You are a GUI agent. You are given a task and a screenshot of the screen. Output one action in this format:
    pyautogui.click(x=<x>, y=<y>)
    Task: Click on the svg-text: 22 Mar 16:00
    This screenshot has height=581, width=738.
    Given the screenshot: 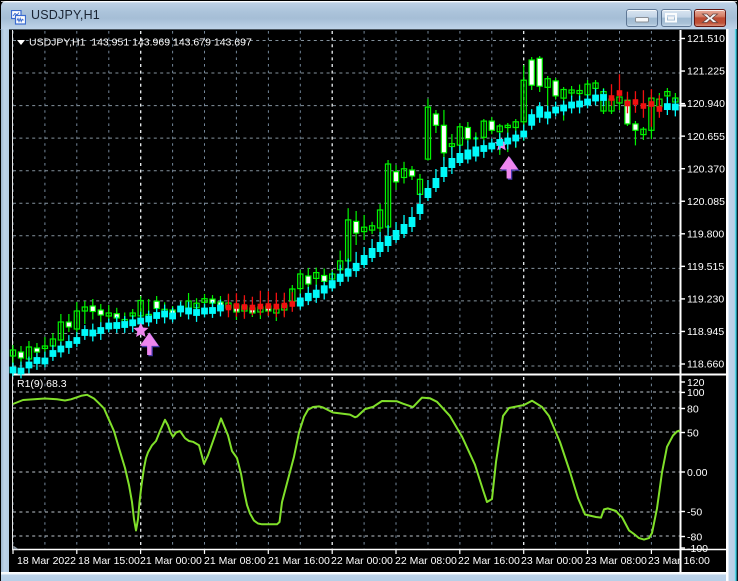 What is the action you would take?
    pyautogui.click(x=489, y=561)
    